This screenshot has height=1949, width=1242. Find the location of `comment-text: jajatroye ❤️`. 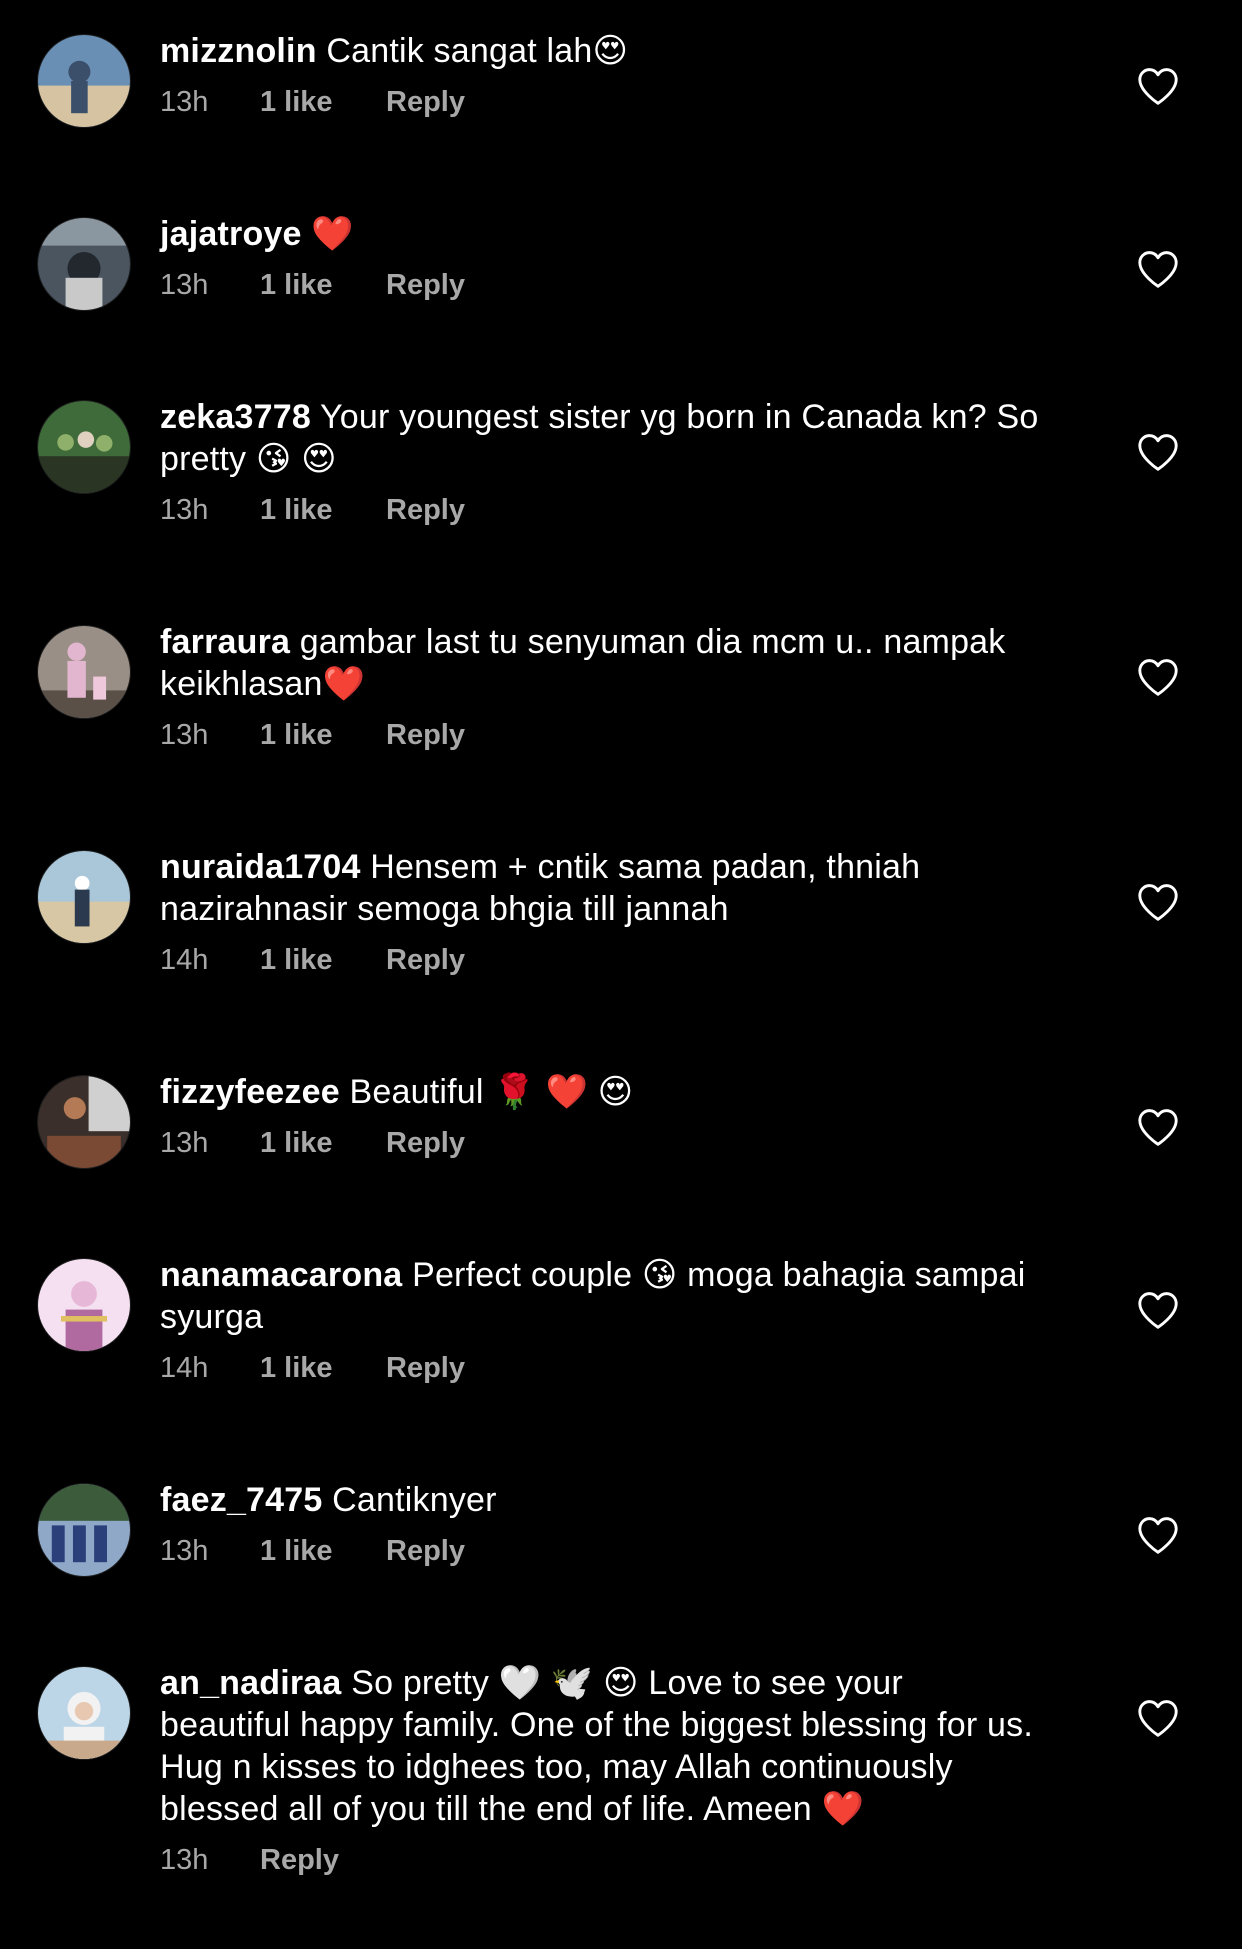

comment-text: jajatroye ❤️ is located at coordinates (600, 234).